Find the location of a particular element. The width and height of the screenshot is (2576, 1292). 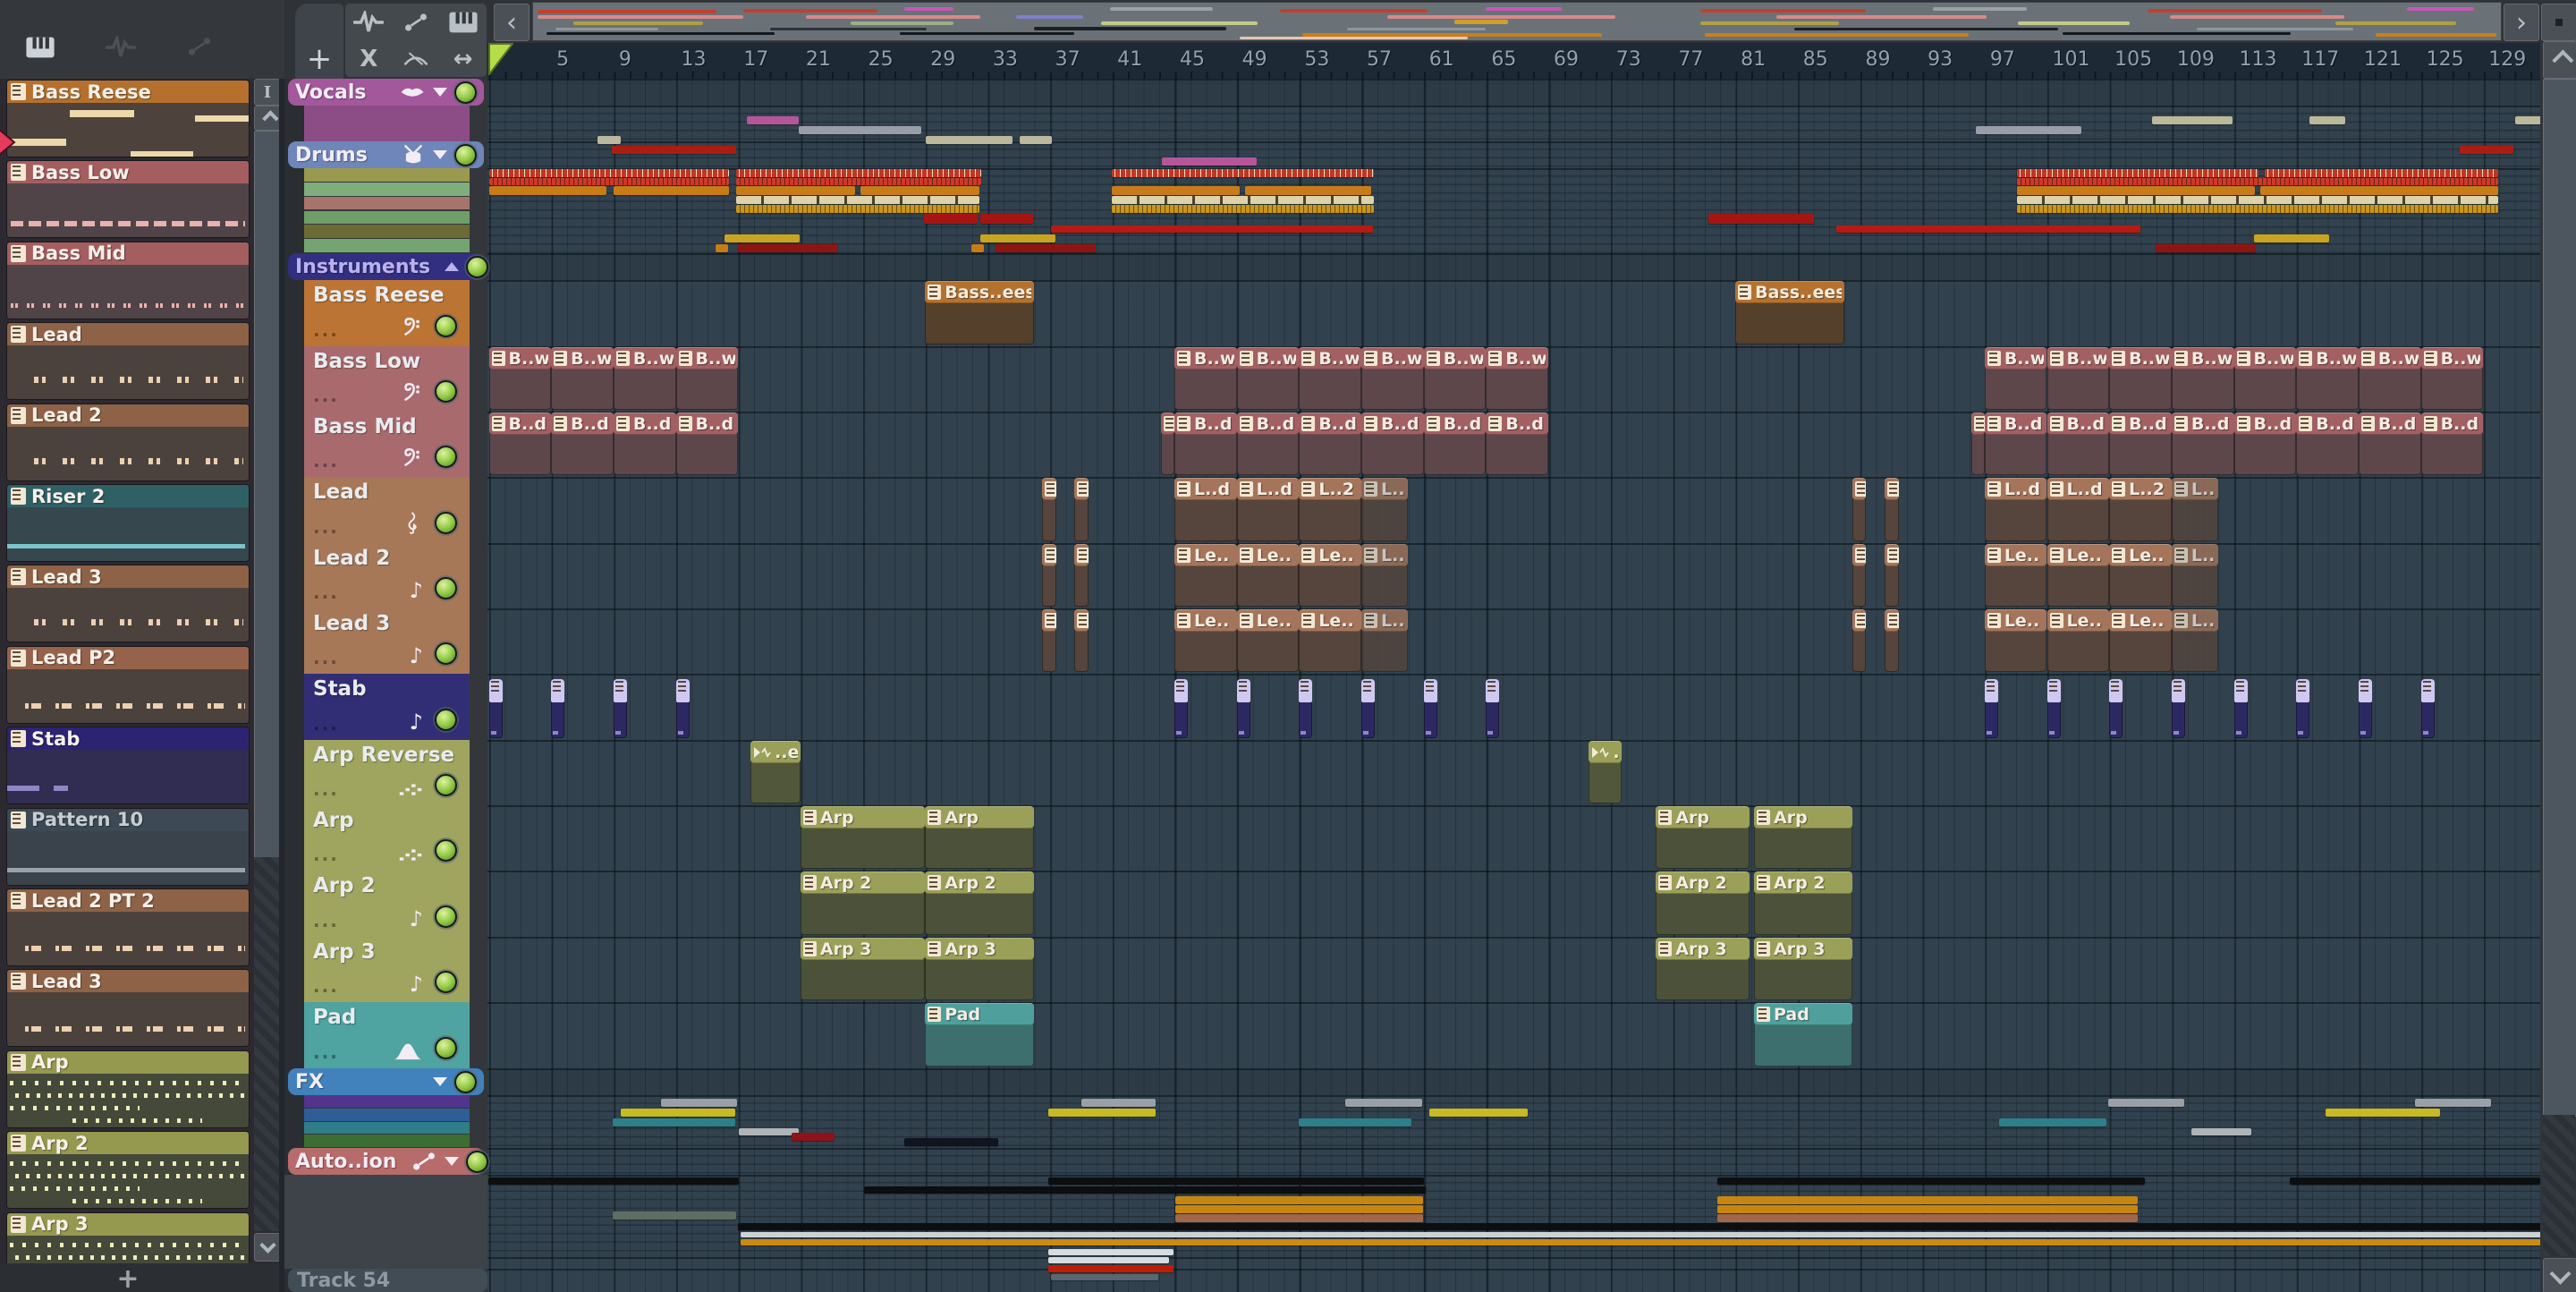

pattern-clip: Pad is located at coordinates (1803, 1035).